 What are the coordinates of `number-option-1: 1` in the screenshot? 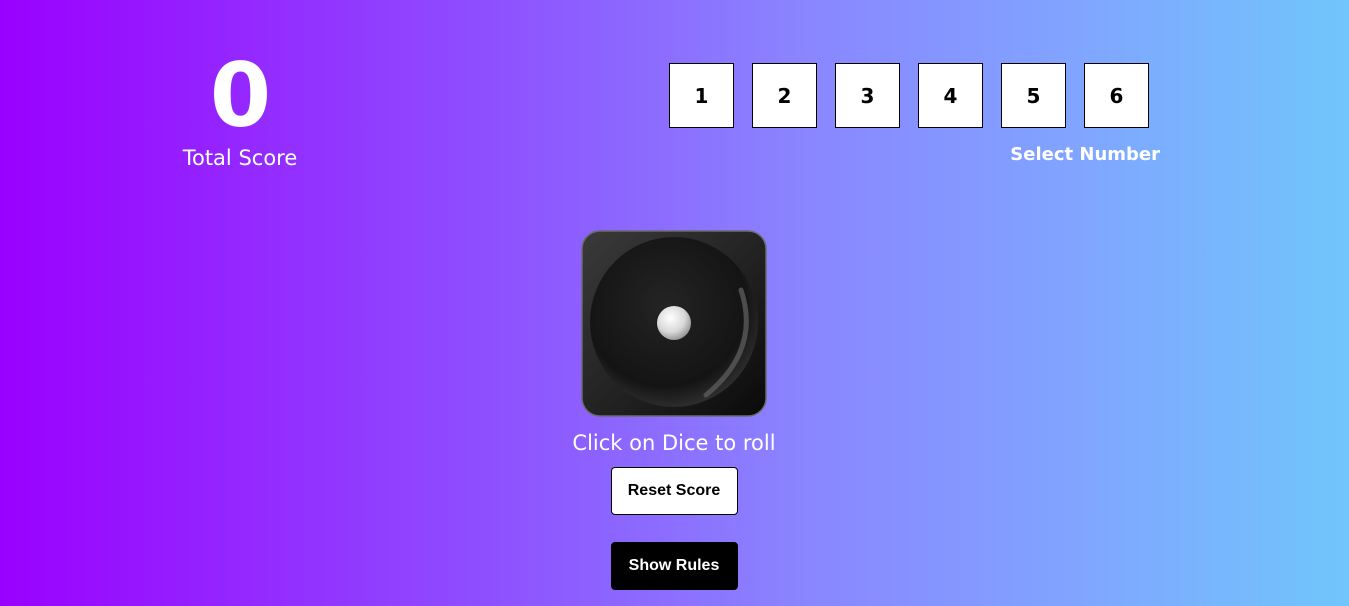 It's located at (701, 95).